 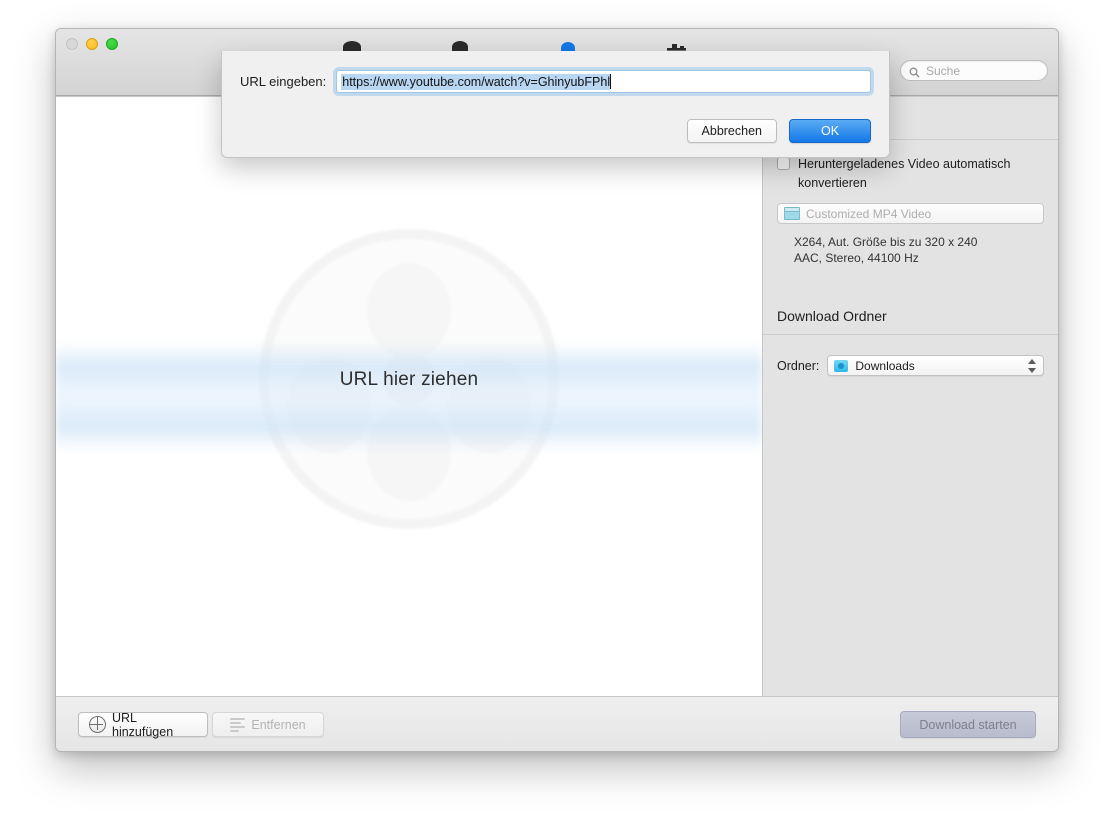 I want to click on start-download-button: Download starten, so click(x=968, y=724).